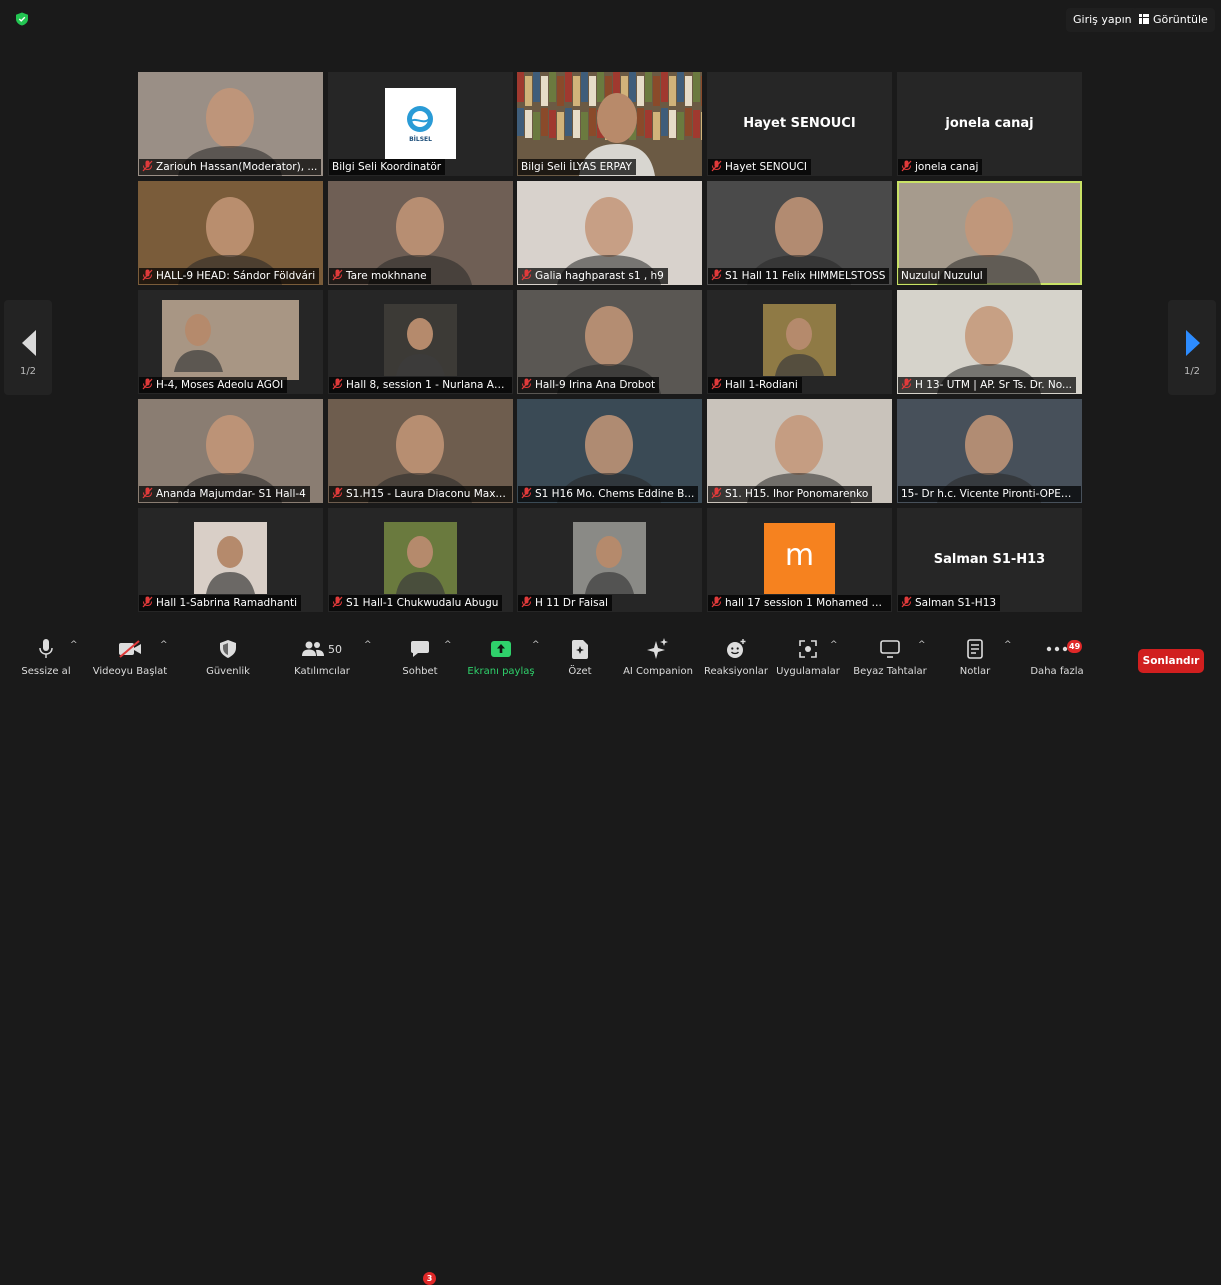 This screenshot has width=1221, height=1285. What do you see at coordinates (501, 660) in the screenshot?
I see `share-screen-button: Ekranı paylaş` at bounding box center [501, 660].